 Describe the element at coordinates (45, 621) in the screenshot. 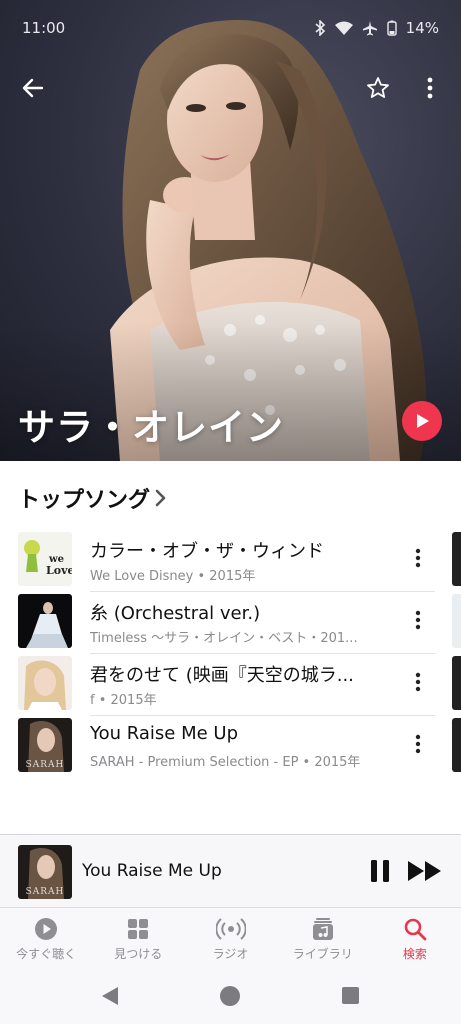

I see `album-art-timeless` at that location.